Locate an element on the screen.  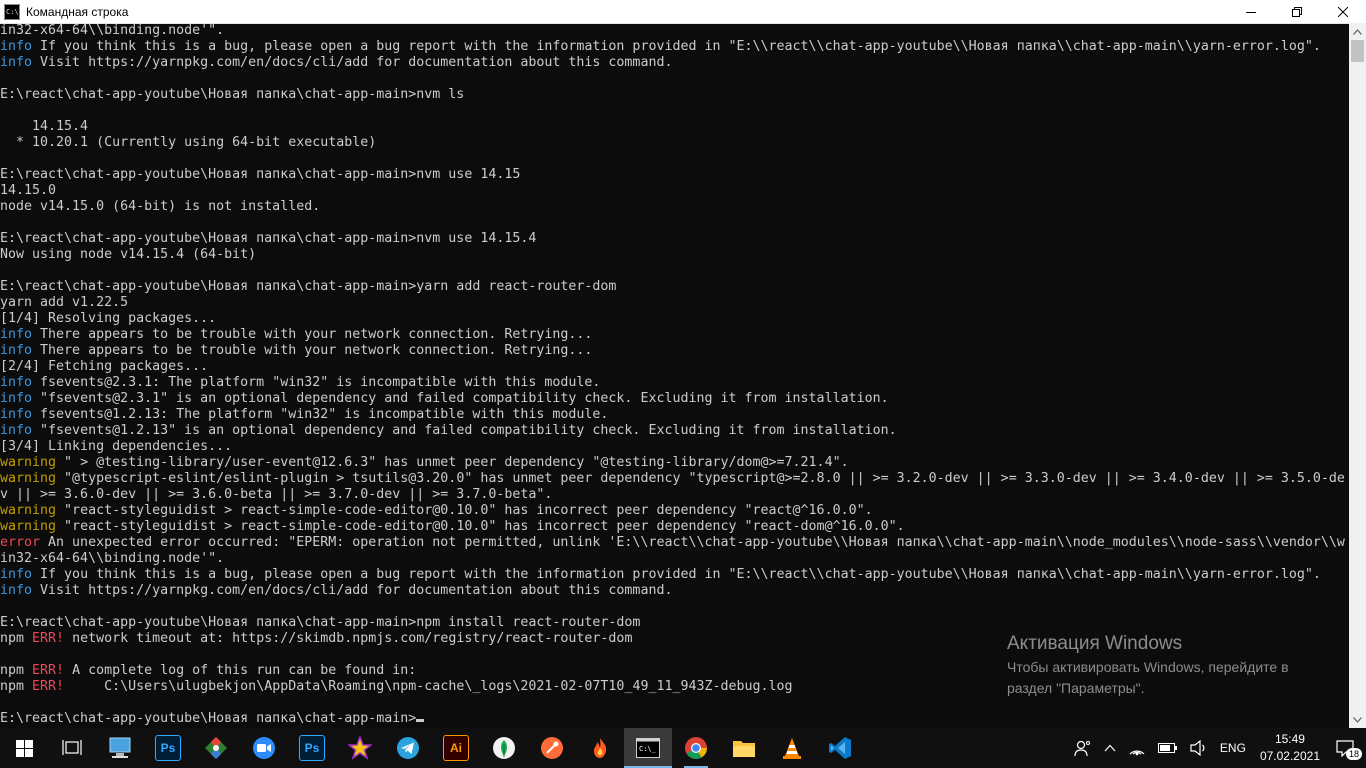
network-button is located at coordinates (1137, 748).